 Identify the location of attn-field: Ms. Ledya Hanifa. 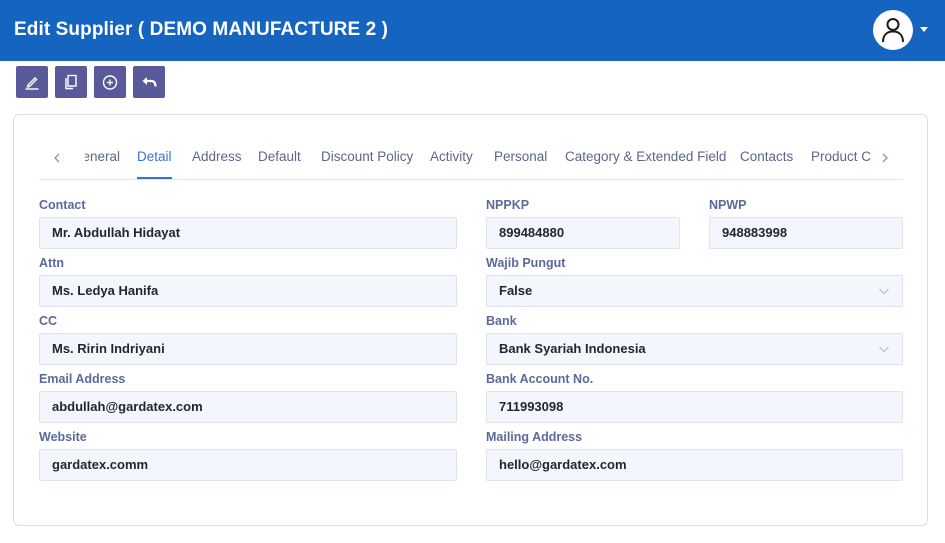
(248, 291).